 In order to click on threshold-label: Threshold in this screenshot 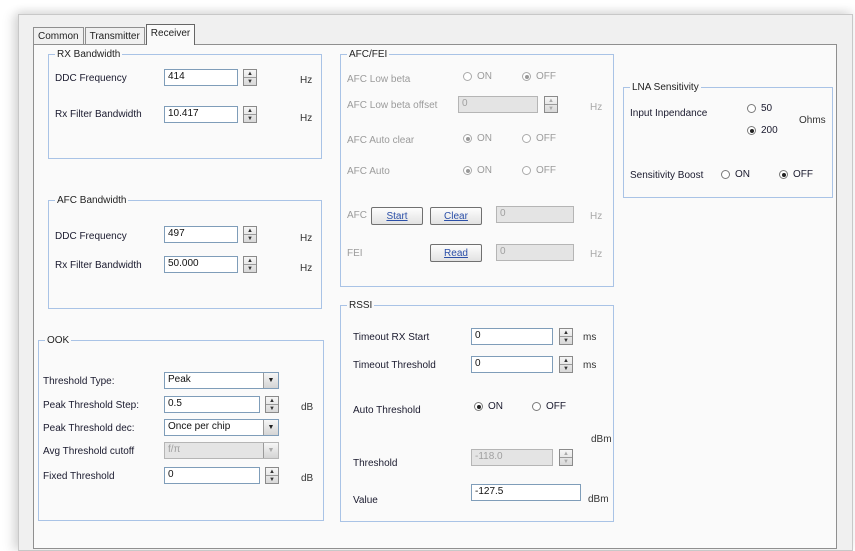, I will do `click(375, 463)`.